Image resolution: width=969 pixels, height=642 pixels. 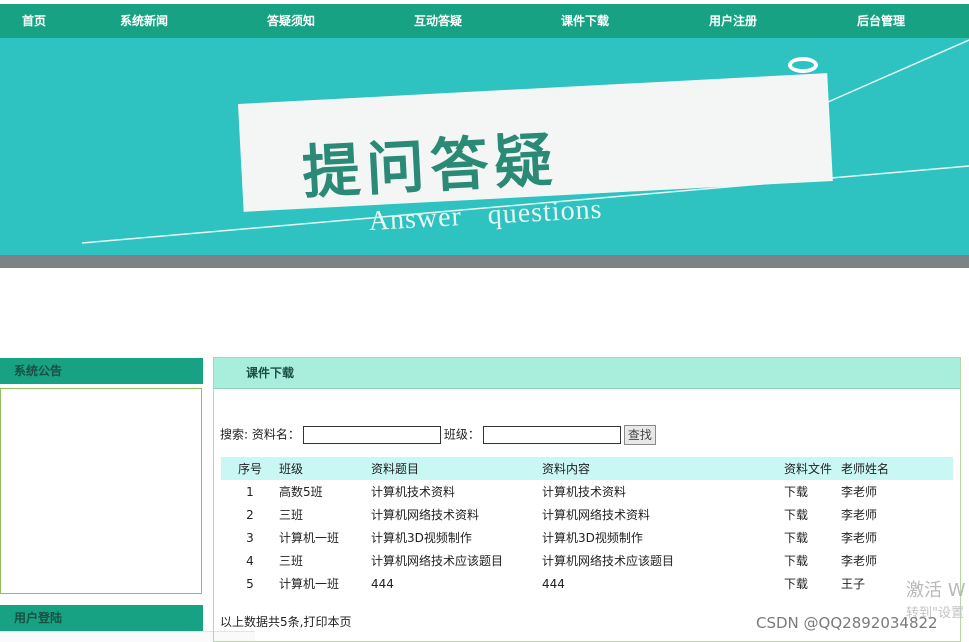 I want to click on cell-index: 2, so click(x=250, y=514).